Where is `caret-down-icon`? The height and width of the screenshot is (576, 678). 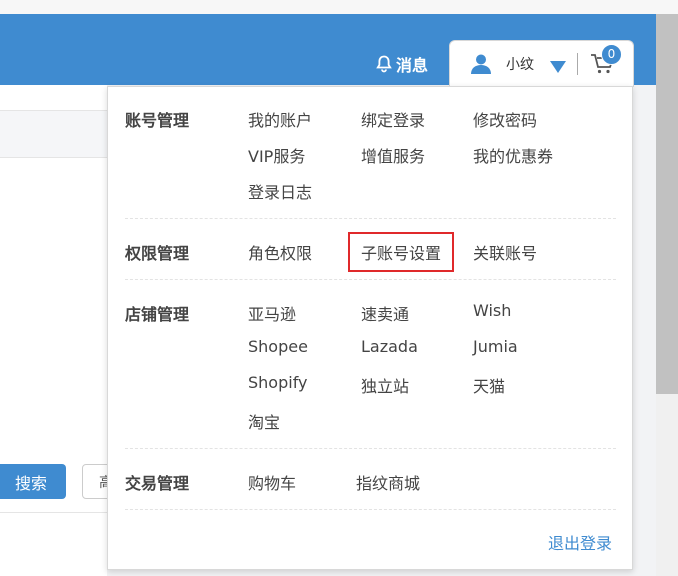
caret-down-icon is located at coordinates (558, 67).